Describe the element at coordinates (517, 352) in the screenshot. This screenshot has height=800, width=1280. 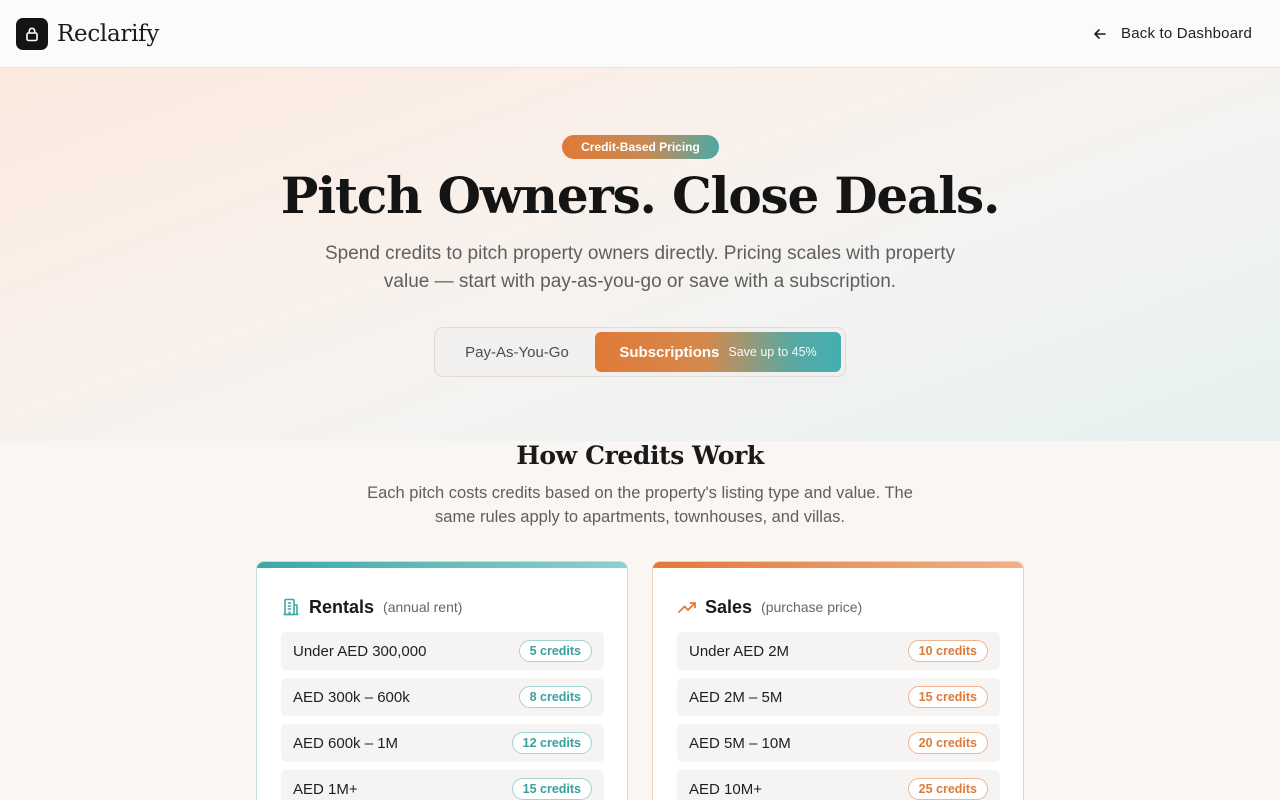
I see `pay-as-you-go-tab: Pay-As-You-Go` at that location.